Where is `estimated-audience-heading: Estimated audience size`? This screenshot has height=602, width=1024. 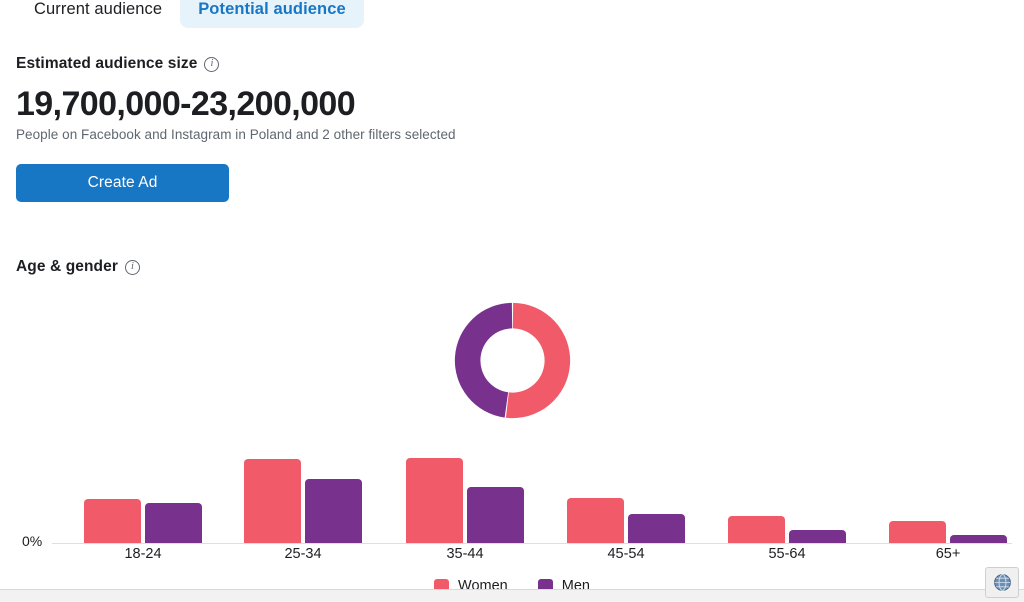
estimated-audience-heading: Estimated audience size is located at coordinates (107, 63).